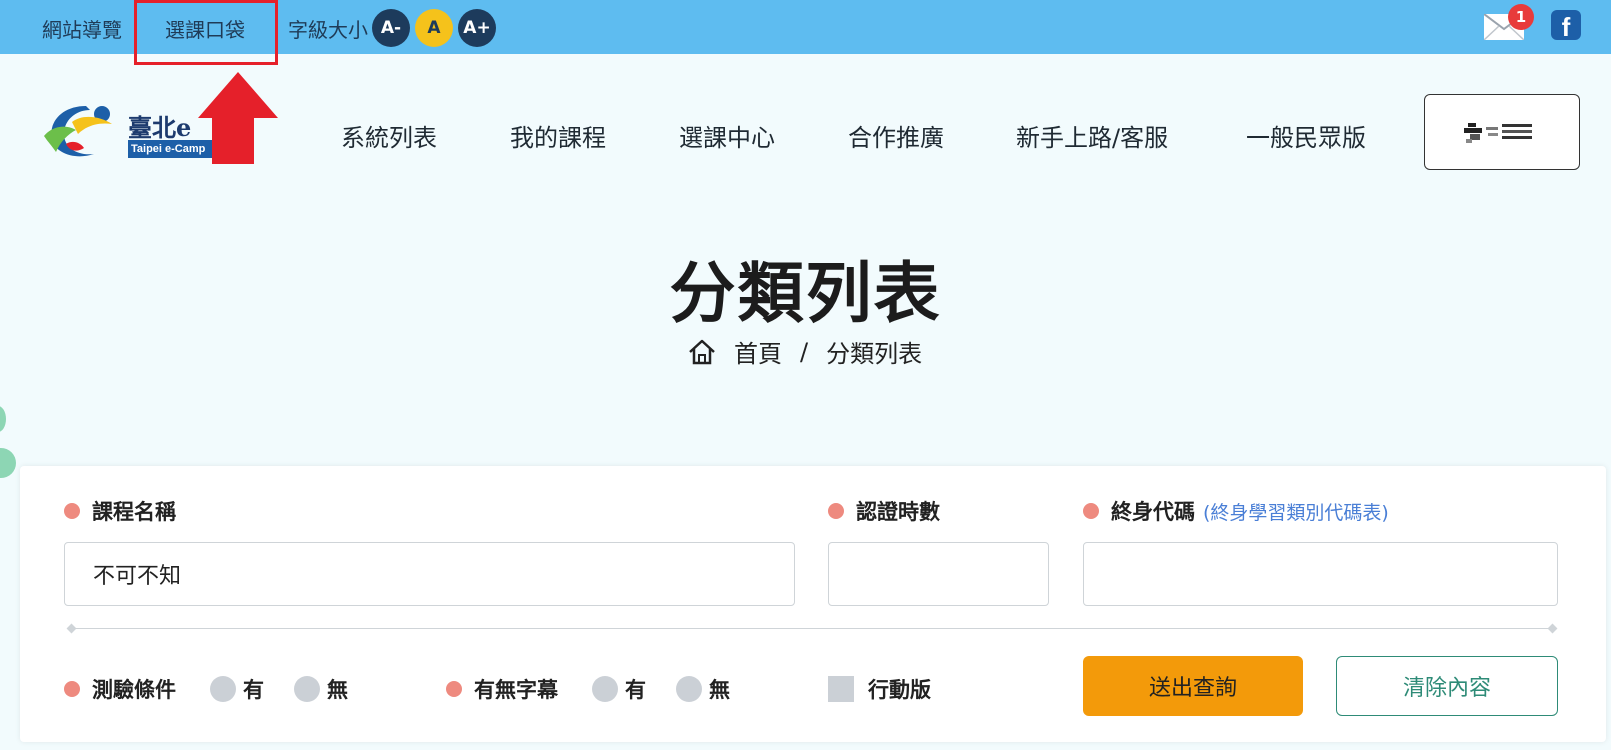 The width and height of the screenshot is (1611, 750). What do you see at coordinates (1193, 686) in the screenshot?
I see `submit-search-button: 送出查詢` at bounding box center [1193, 686].